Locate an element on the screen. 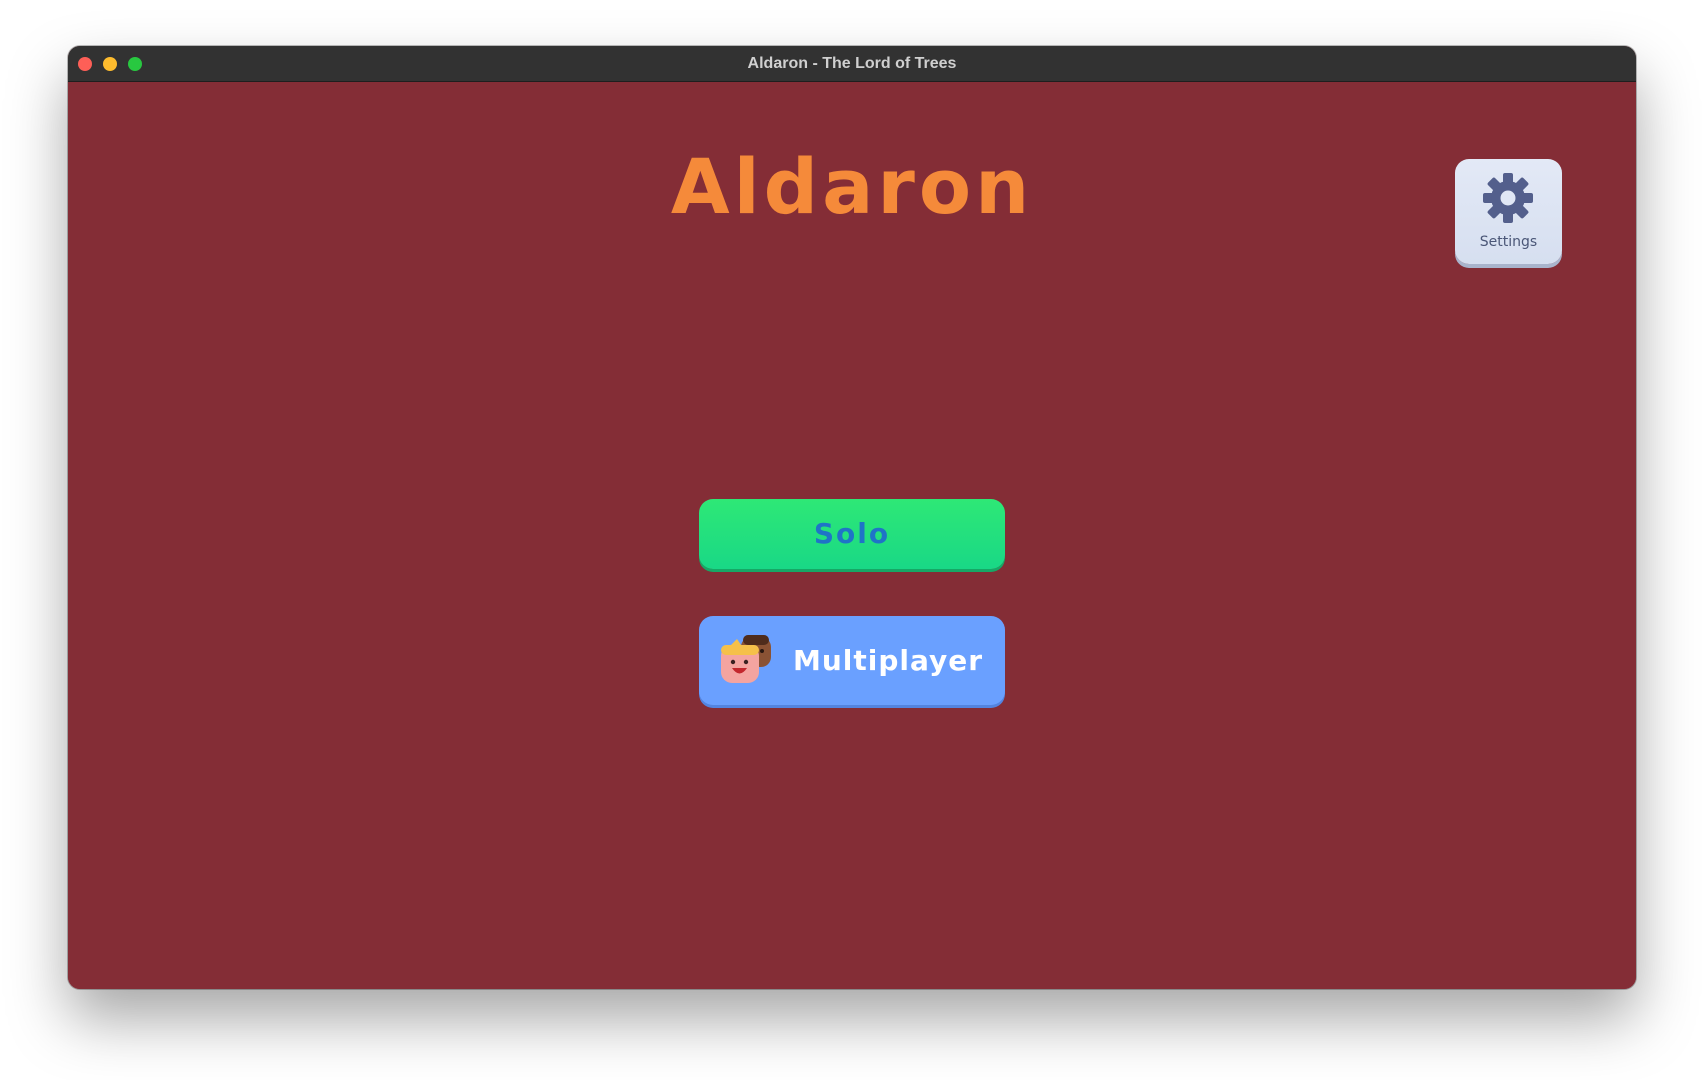 This screenshot has width=1704, height=1080. settings-button: Settings is located at coordinates (1508, 211).